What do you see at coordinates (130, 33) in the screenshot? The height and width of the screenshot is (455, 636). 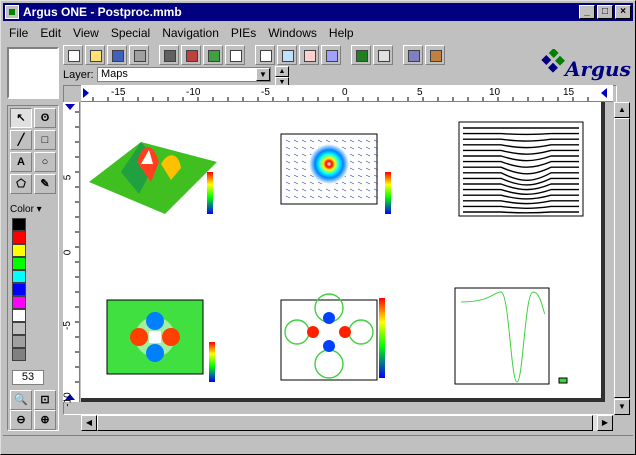 I see `menu-special: Special` at bounding box center [130, 33].